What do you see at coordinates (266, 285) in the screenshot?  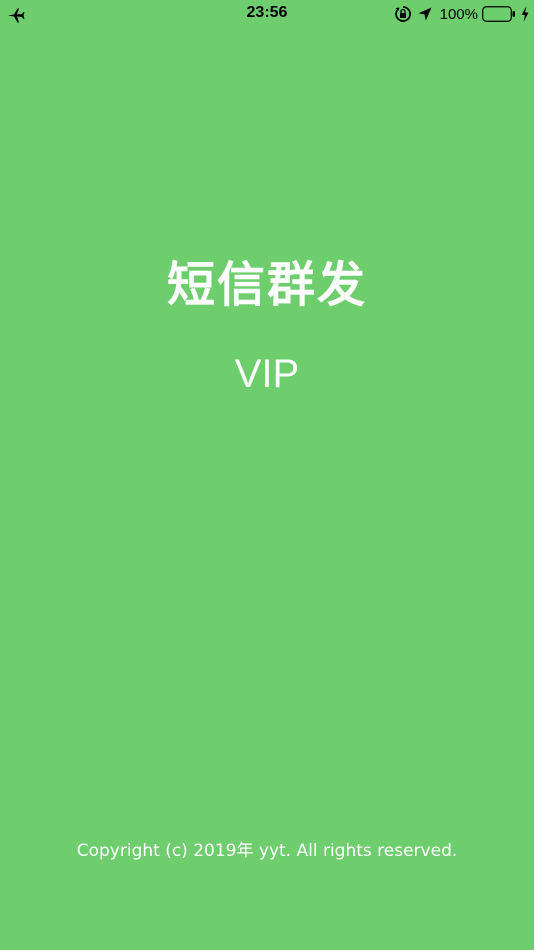 I see `app-title: 短信群发` at bounding box center [266, 285].